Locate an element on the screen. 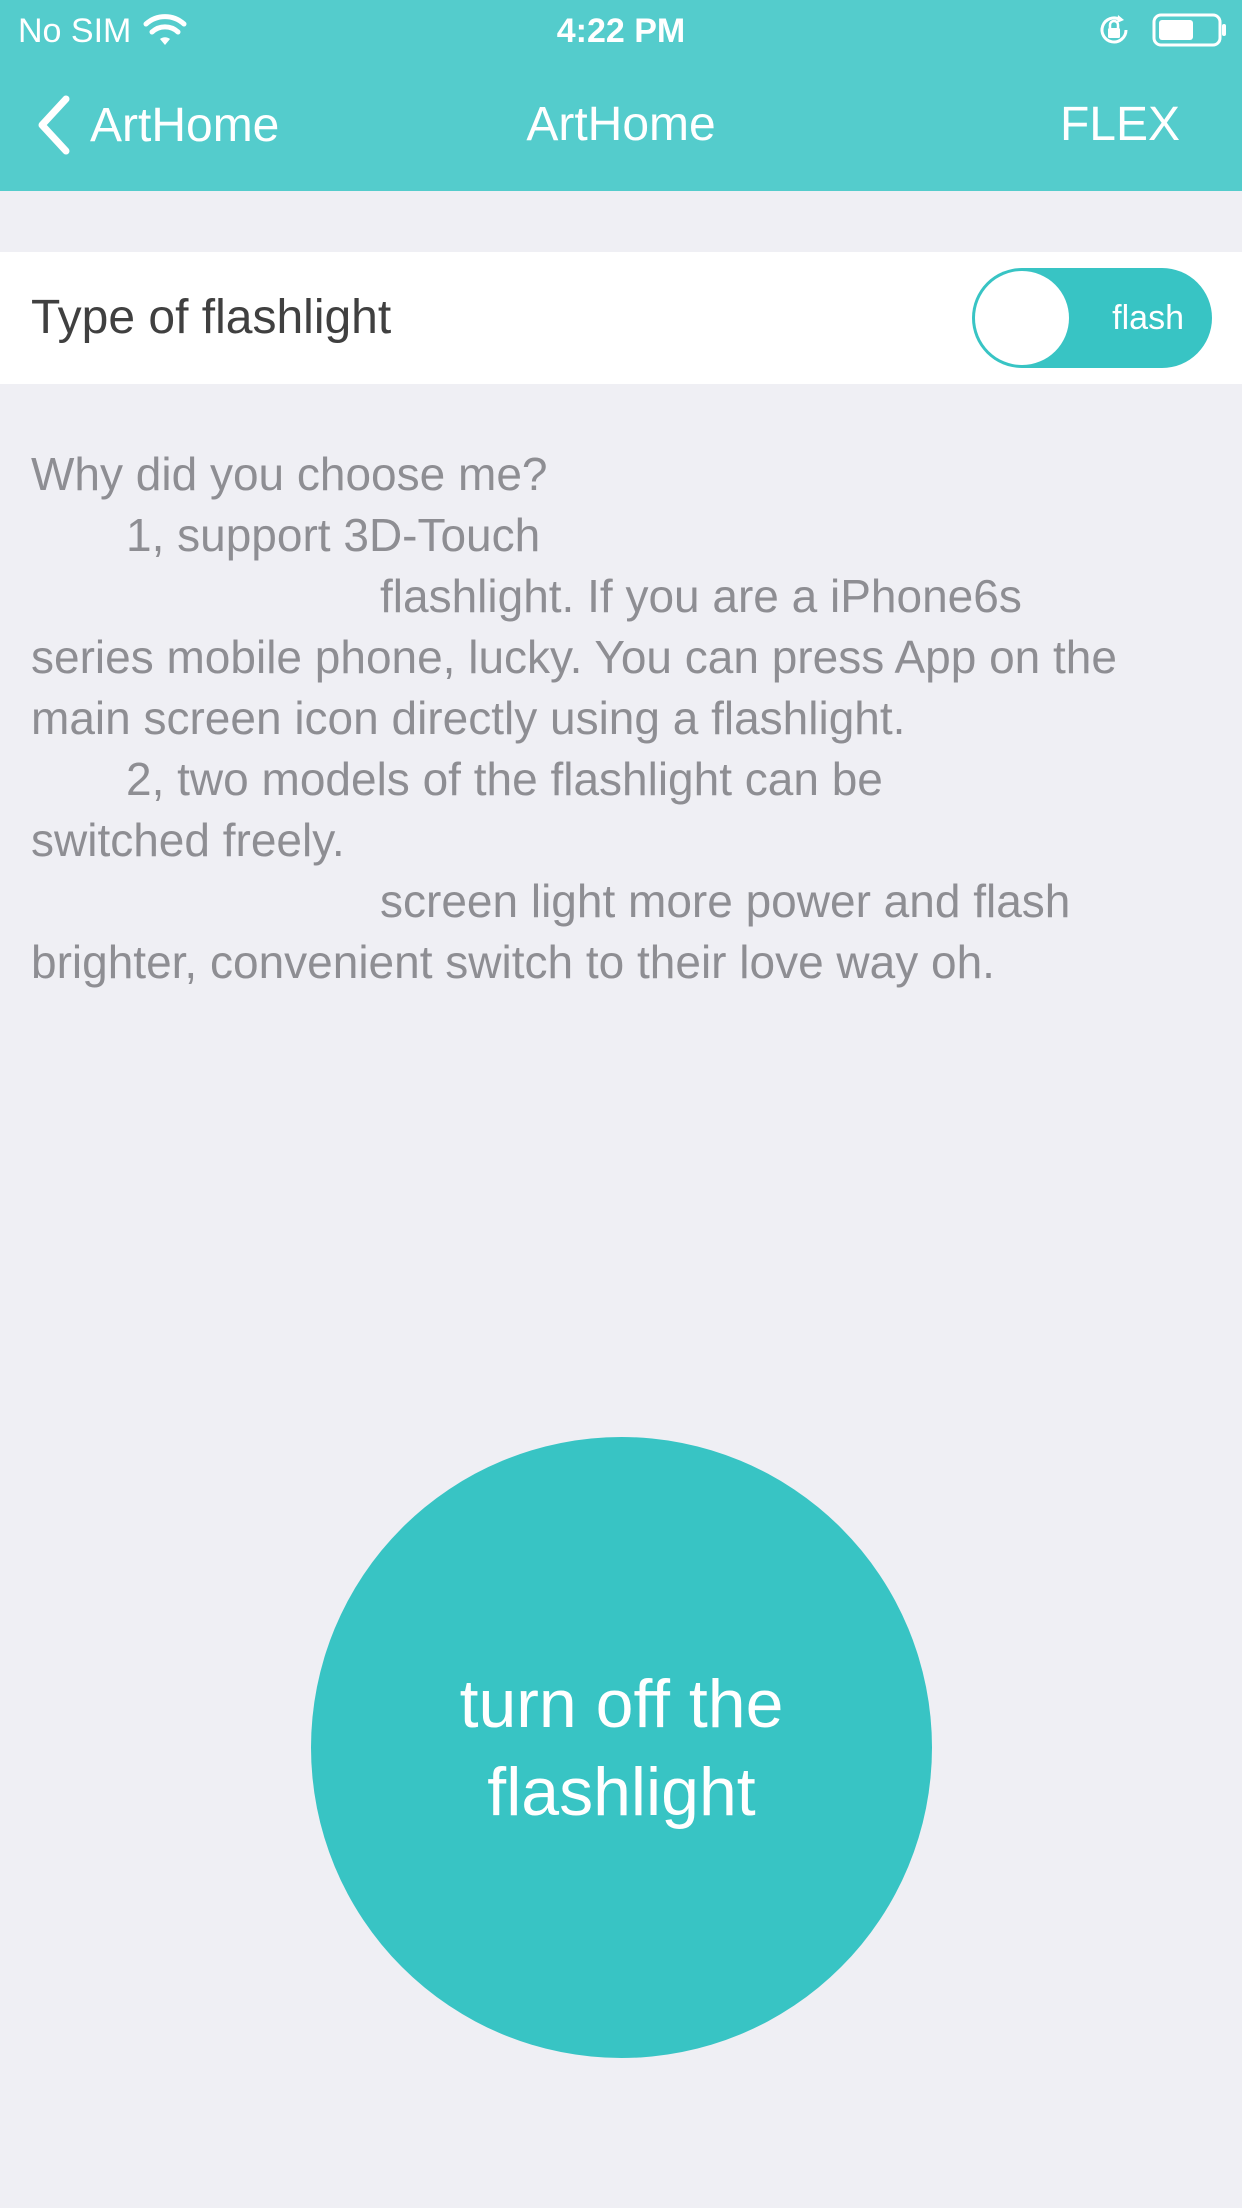  toggle-knob is located at coordinates (1022, 318).